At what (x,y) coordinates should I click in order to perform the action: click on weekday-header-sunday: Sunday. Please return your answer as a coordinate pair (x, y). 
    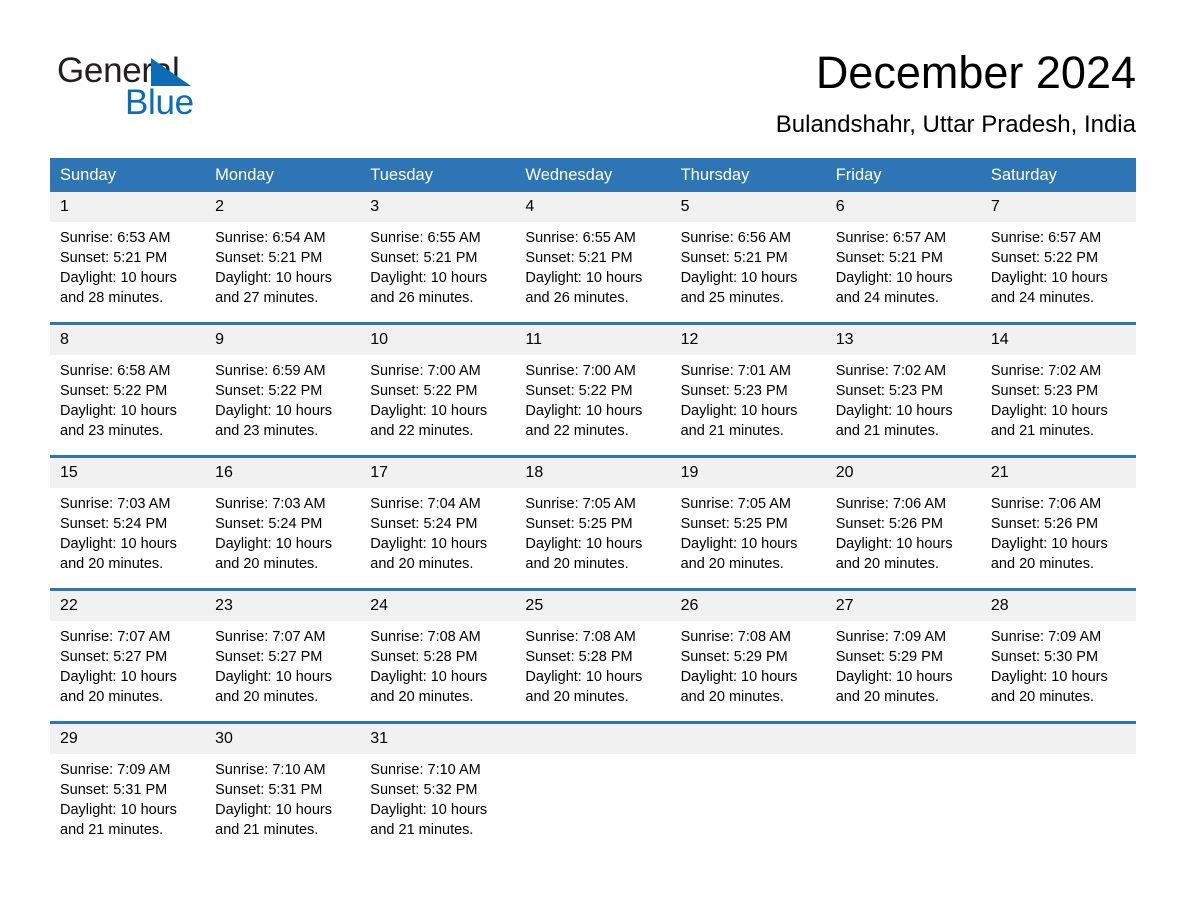
    Looking at the image, I should click on (88, 175).